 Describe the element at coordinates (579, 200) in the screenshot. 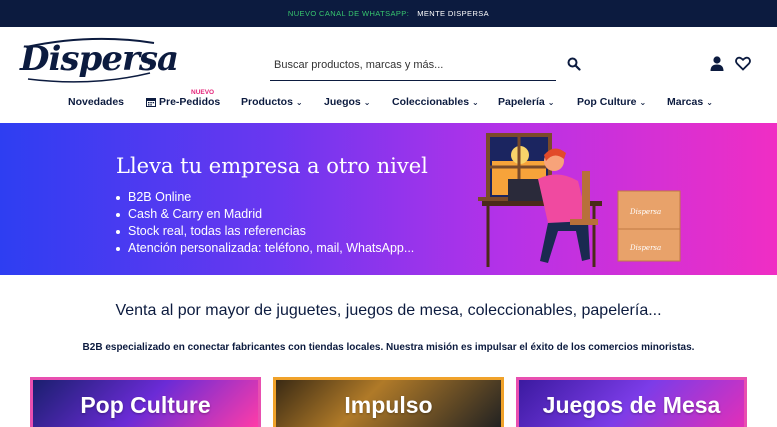

I see `banner-illustration: Dispersa Dispersa` at that location.